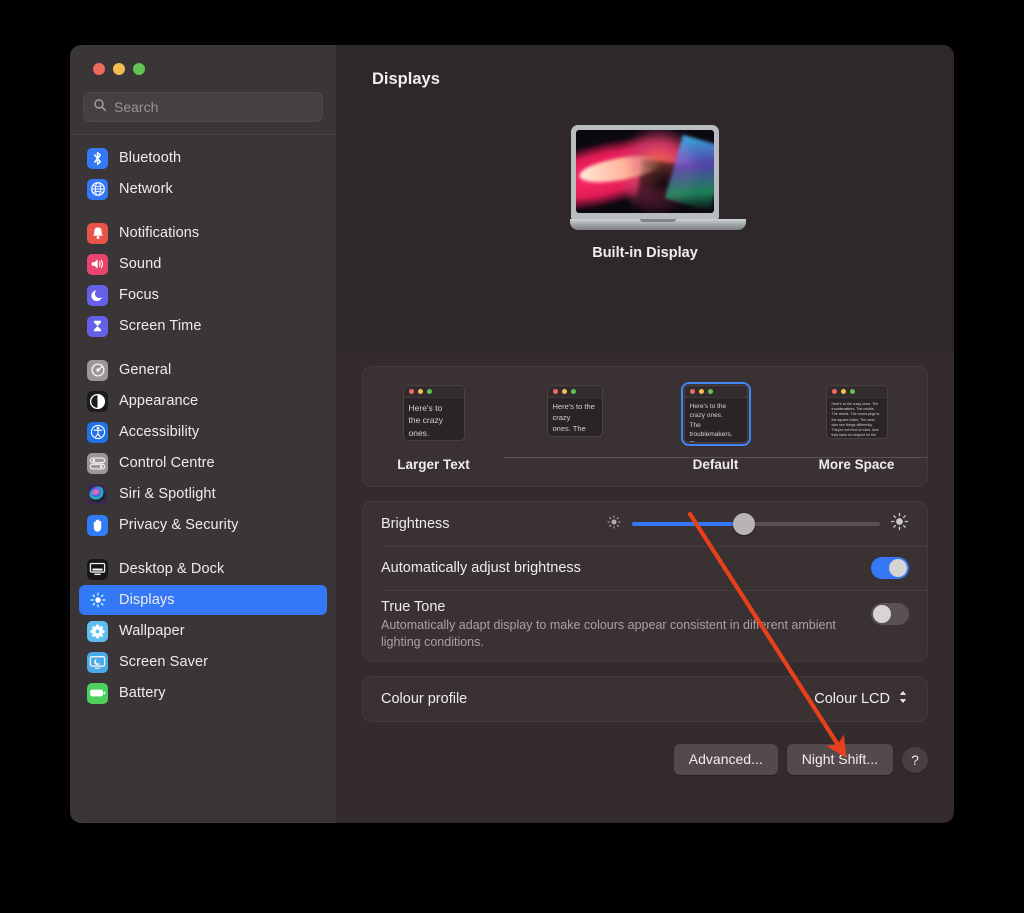 This screenshot has width=1024, height=913. I want to click on brightness-slider, so click(757, 524).